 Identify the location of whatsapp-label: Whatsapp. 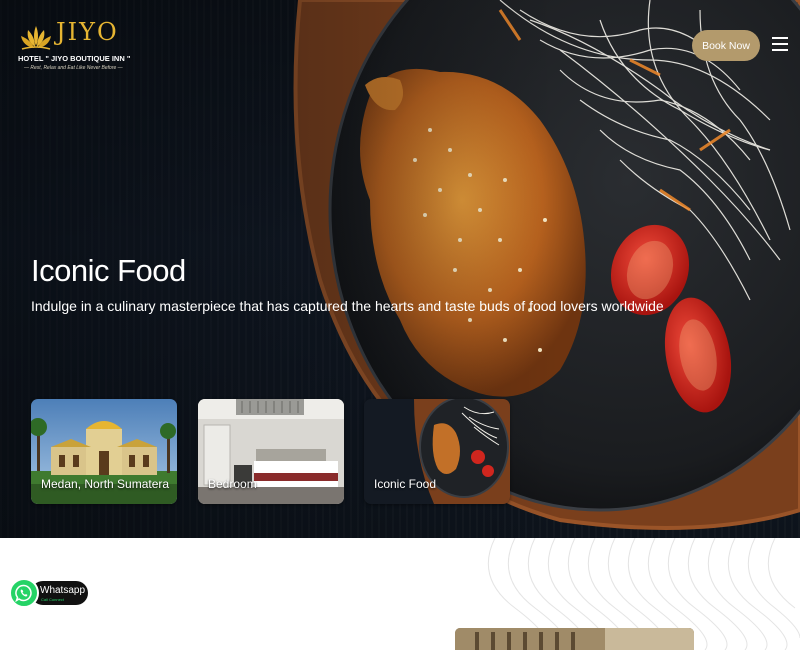
(63, 590).